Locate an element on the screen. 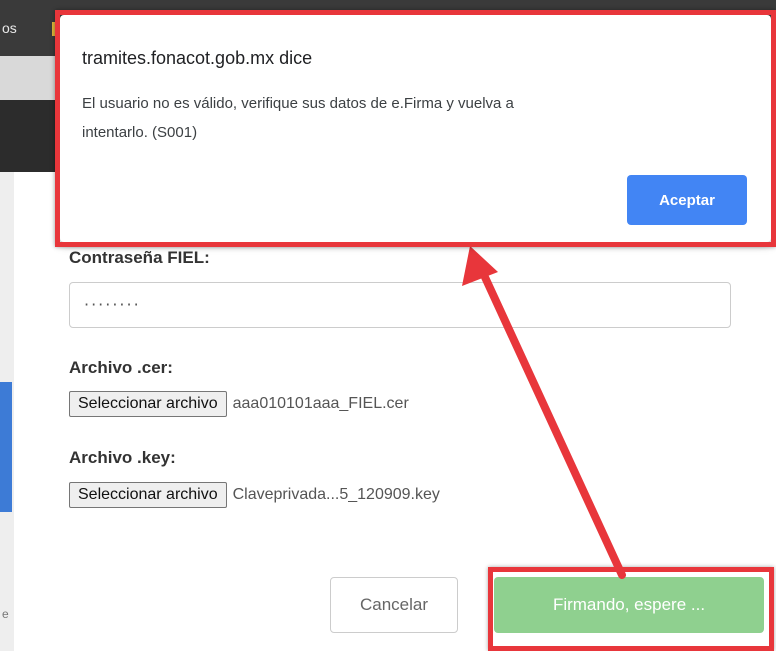  cancel-button: Cancelar is located at coordinates (394, 605).